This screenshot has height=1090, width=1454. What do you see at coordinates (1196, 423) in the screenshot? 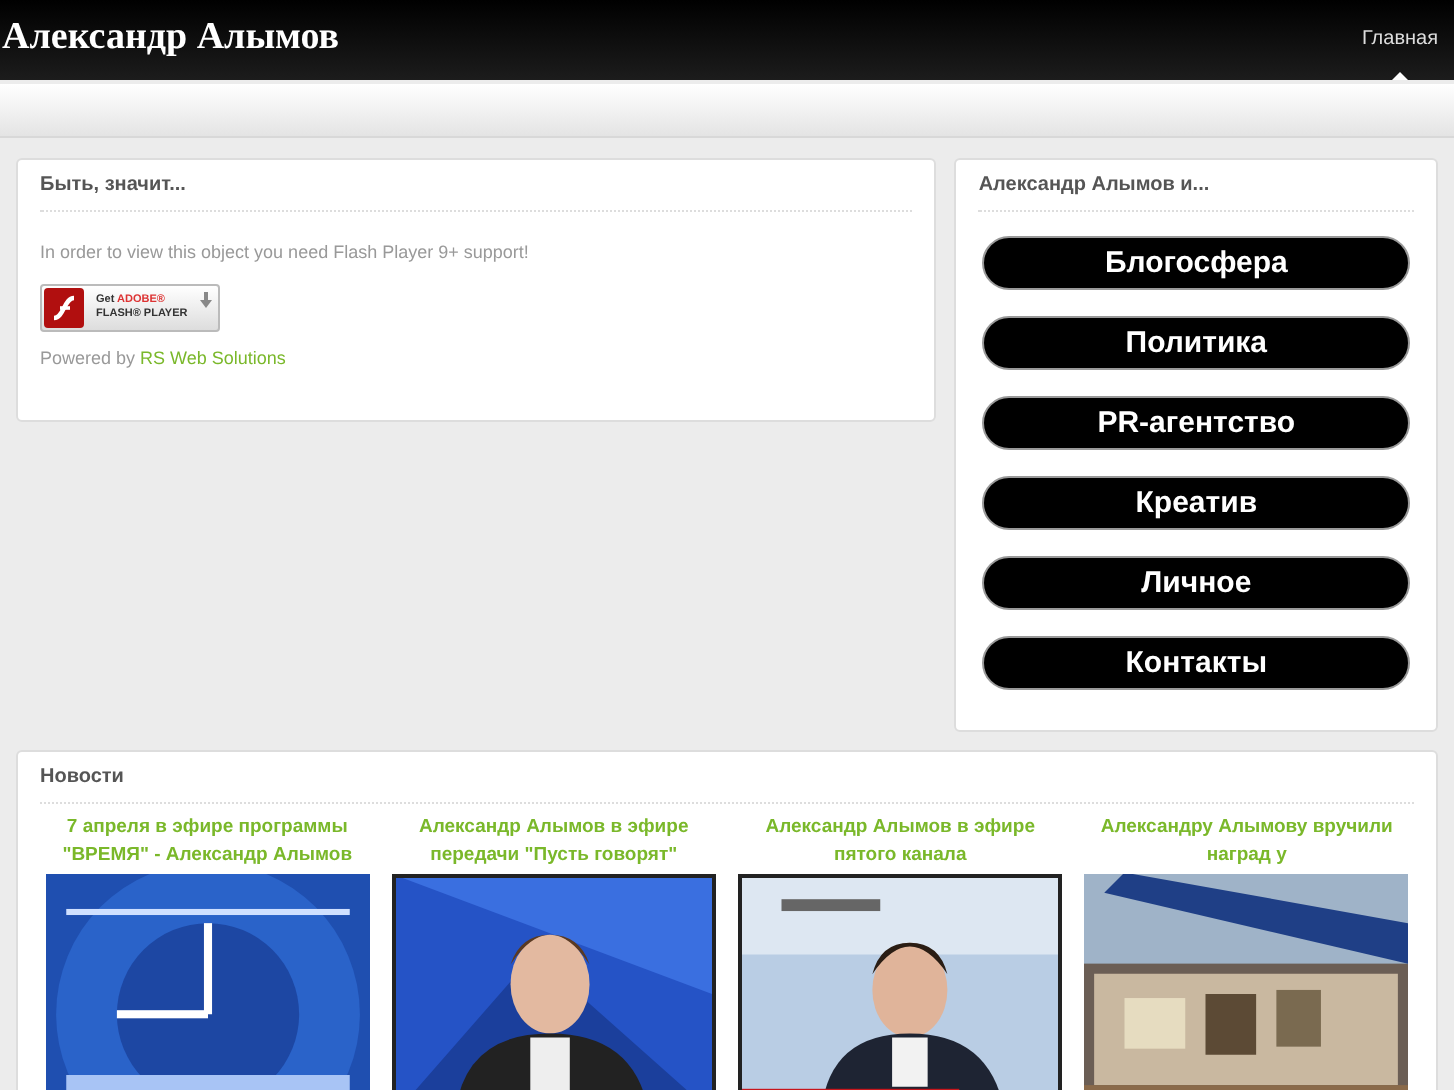
I see `menu-link-button: PR-агентство` at bounding box center [1196, 423].